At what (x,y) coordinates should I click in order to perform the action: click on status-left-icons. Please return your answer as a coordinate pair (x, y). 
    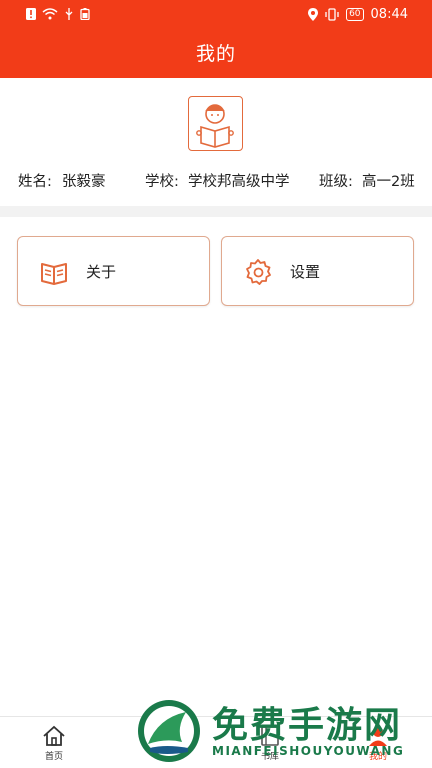
    Looking at the image, I should click on (58, 14).